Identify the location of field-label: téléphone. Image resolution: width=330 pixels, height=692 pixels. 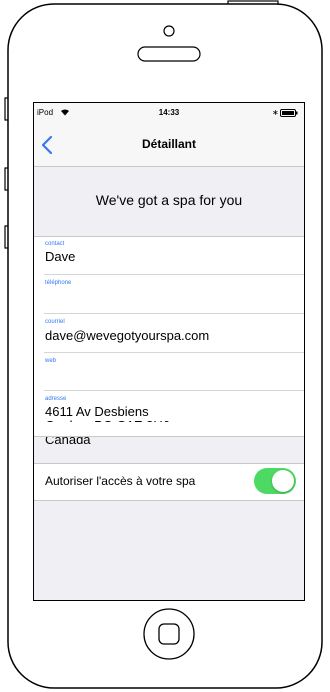
(58, 283).